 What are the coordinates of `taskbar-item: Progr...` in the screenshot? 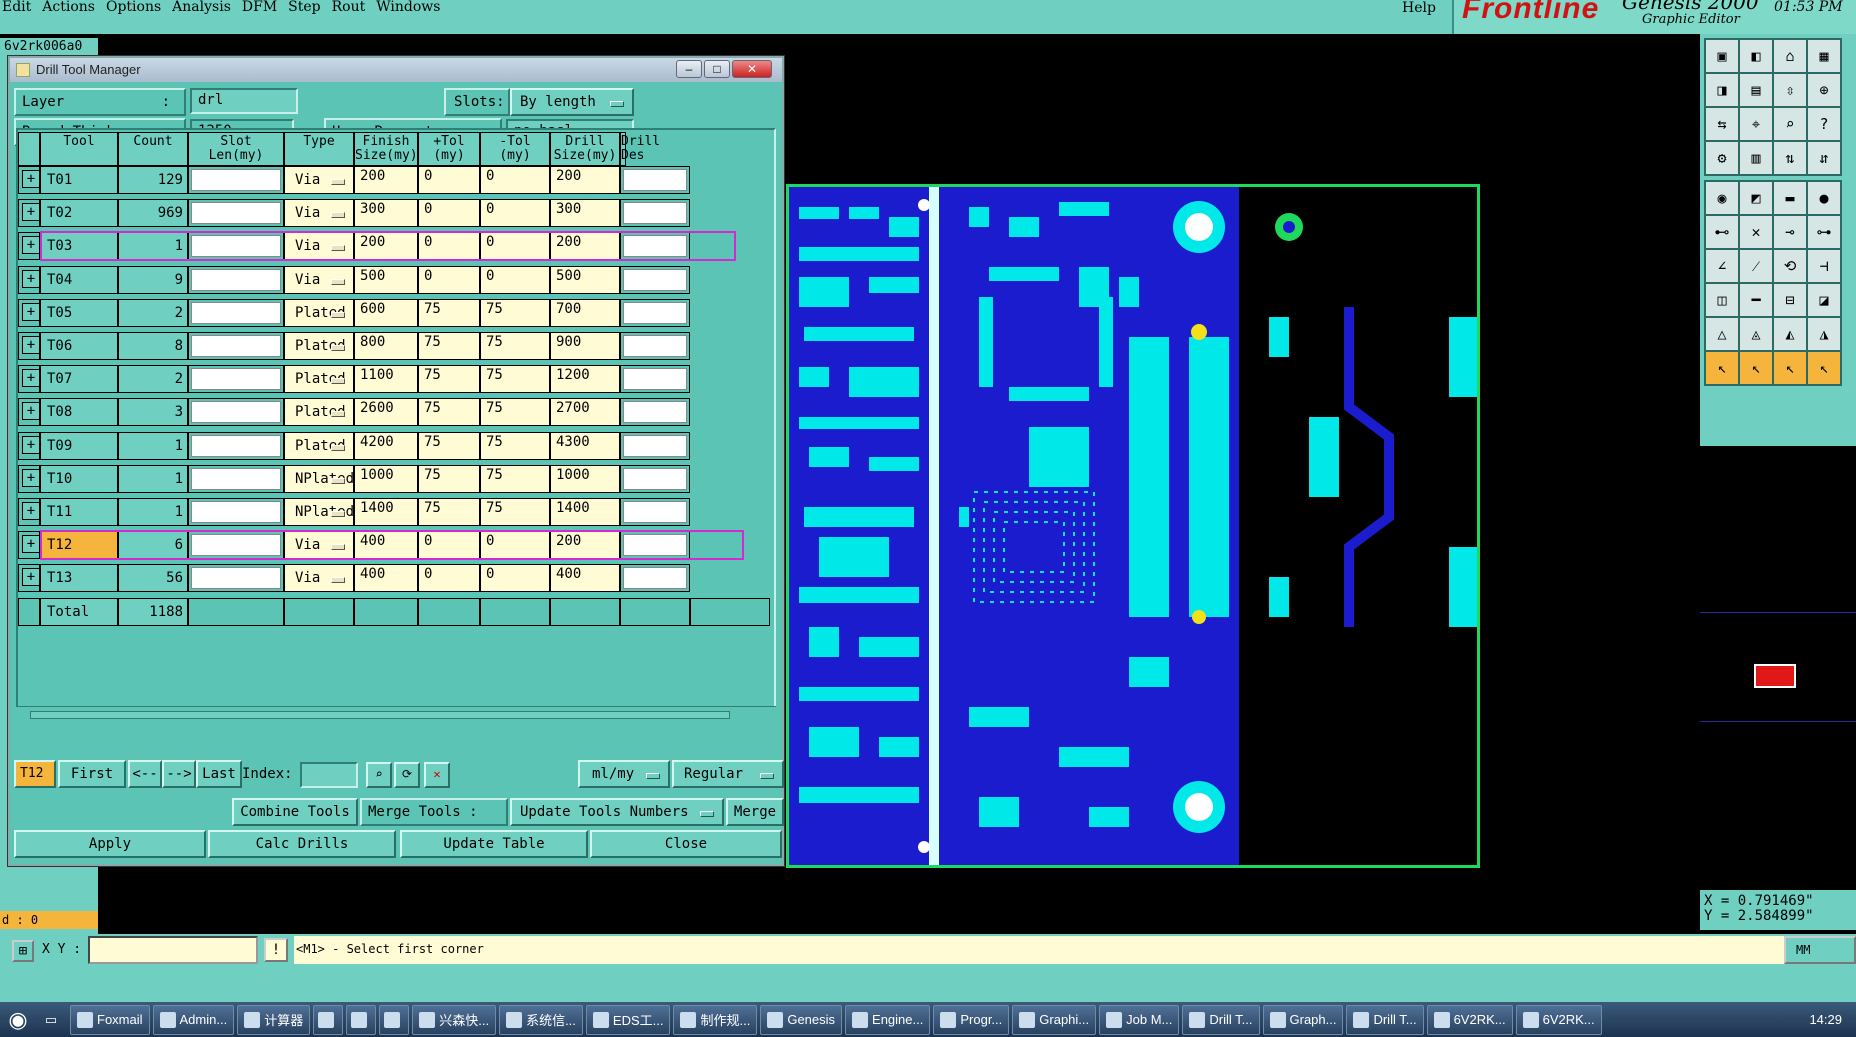 It's located at (971, 1019).